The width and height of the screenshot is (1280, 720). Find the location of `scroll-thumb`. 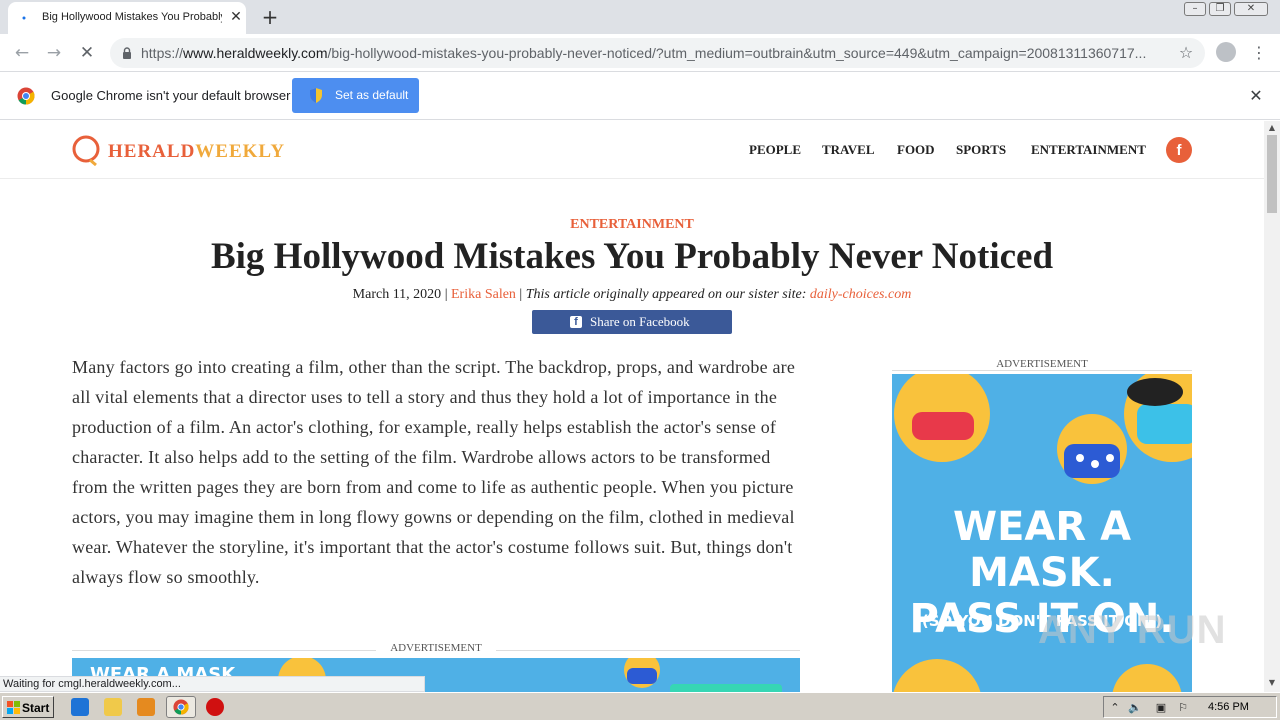

scroll-thumb is located at coordinates (1272, 174).